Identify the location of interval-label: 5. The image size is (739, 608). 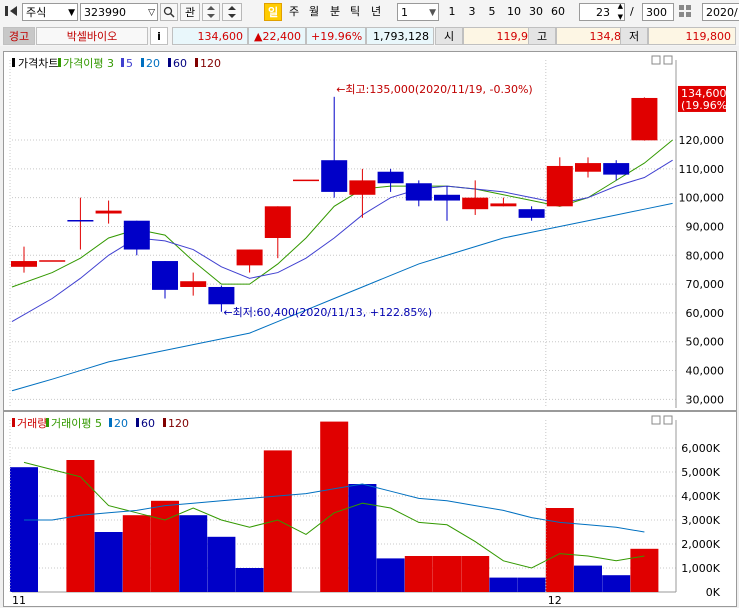
(492, 11).